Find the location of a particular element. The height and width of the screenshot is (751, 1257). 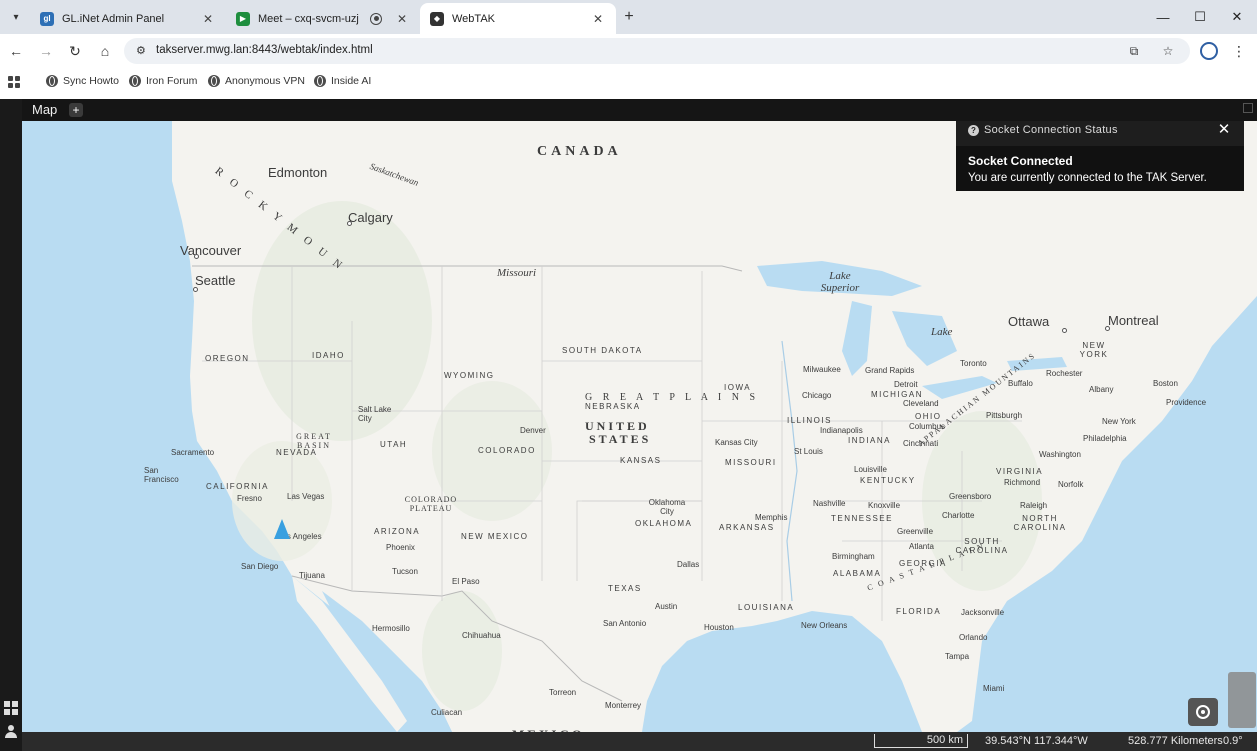

state-label: NORTH CAROLINA is located at coordinates (1040, 523).